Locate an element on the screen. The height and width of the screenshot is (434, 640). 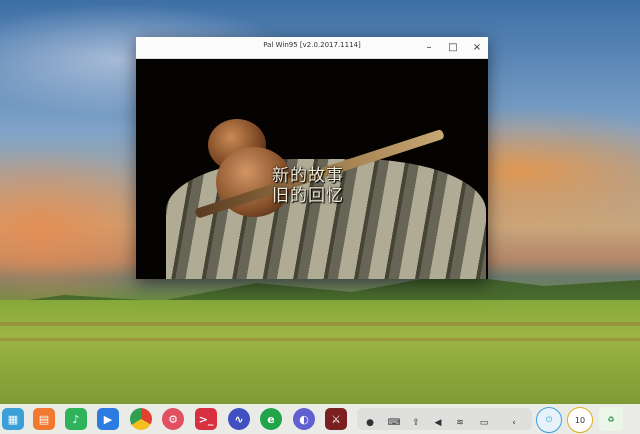
chevron-left-icon: ‹ is located at coordinates (514, 423).